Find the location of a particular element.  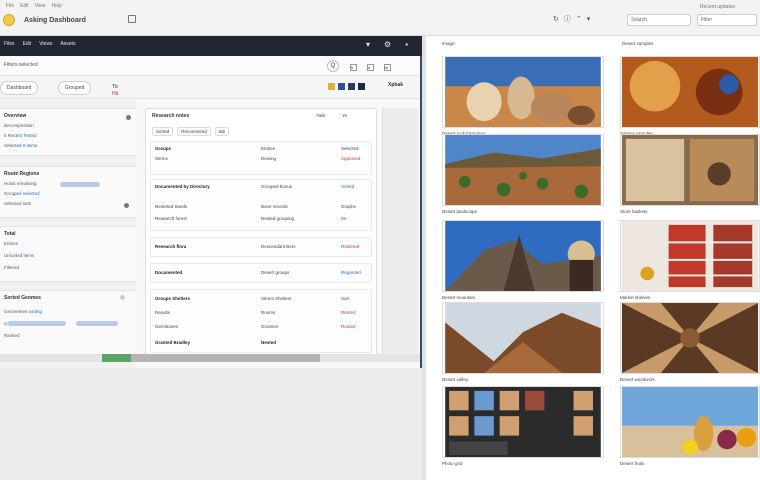

table-cell: Rostered is located at coordinates (350, 246).